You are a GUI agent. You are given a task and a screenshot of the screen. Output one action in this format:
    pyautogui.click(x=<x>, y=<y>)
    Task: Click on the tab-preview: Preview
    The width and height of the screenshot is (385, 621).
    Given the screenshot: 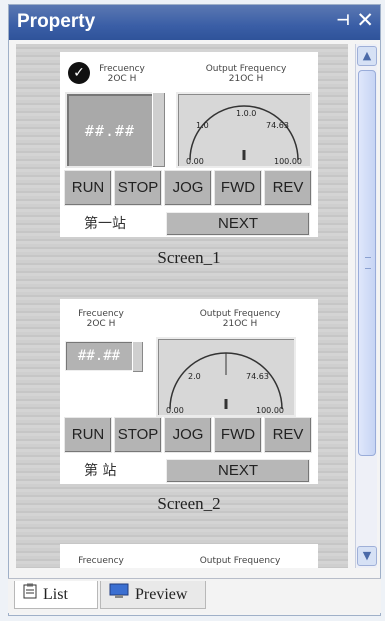 What is the action you would take?
    pyautogui.click(x=153, y=595)
    